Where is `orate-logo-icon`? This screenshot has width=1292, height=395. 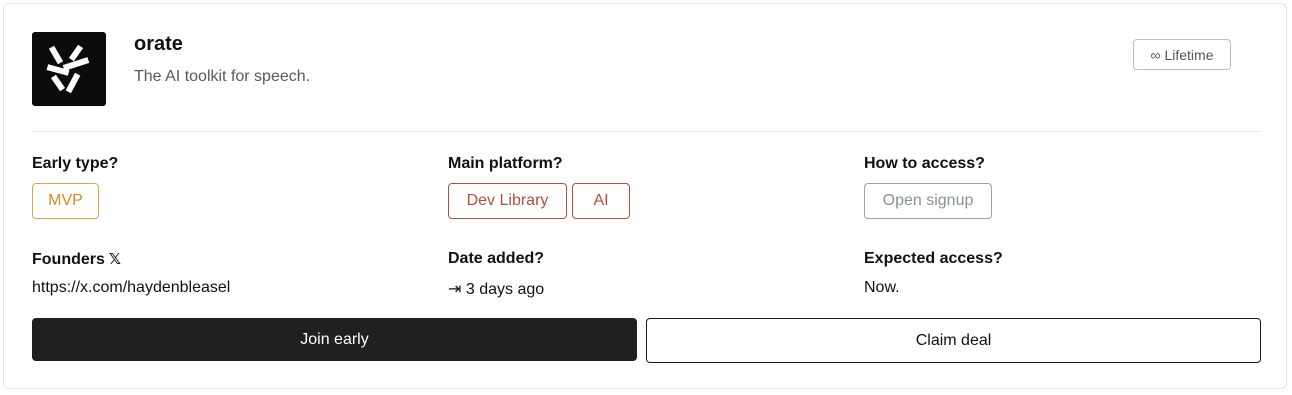 orate-logo-icon is located at coordinates (69, 69).